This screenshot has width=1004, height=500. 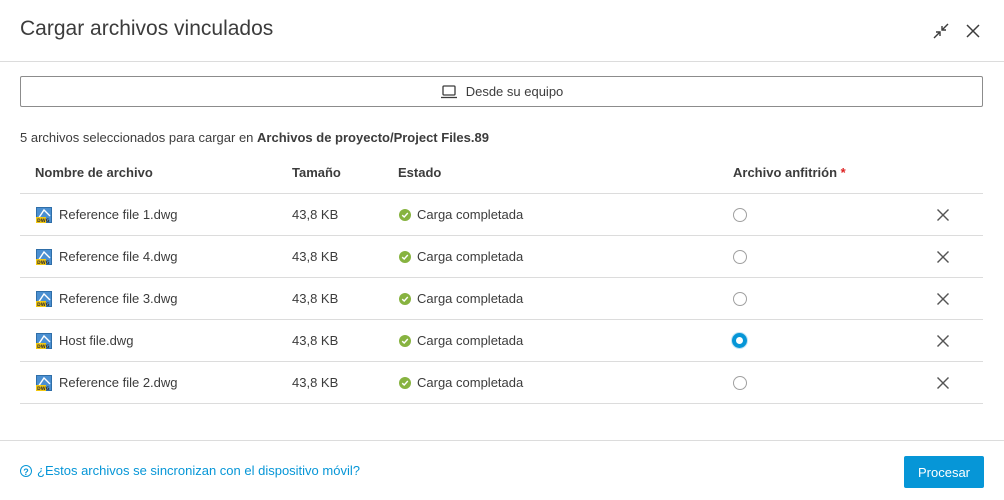 I want to click on process-button: Procesar, so click(x=944, y=472).